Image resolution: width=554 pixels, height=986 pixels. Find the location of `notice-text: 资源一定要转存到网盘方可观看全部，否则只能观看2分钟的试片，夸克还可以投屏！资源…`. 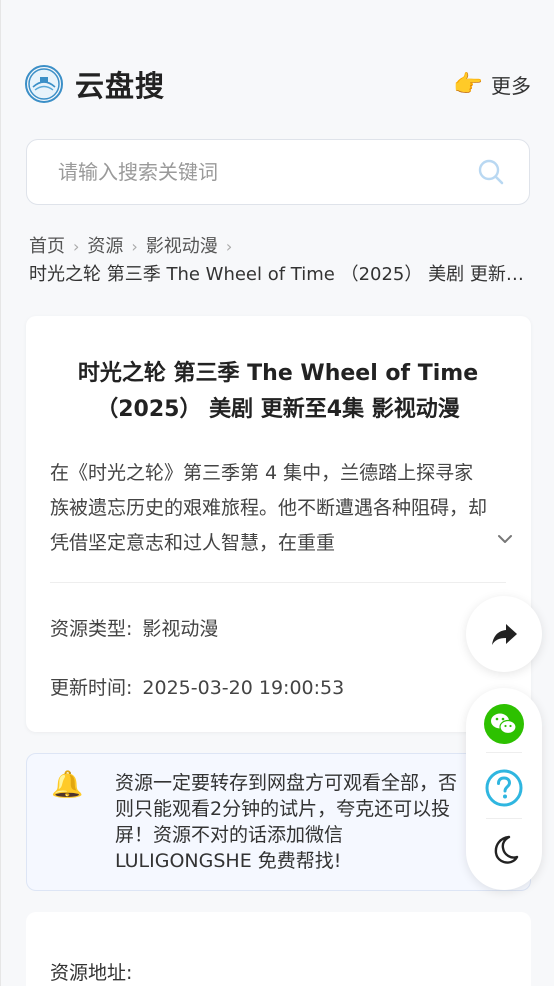

notice-text: 资源一定要转存到网盘方可观看全部，否则只能观看2分钟的试片，夸克还可以投屏！资源… is located at coordinates (286, 822).